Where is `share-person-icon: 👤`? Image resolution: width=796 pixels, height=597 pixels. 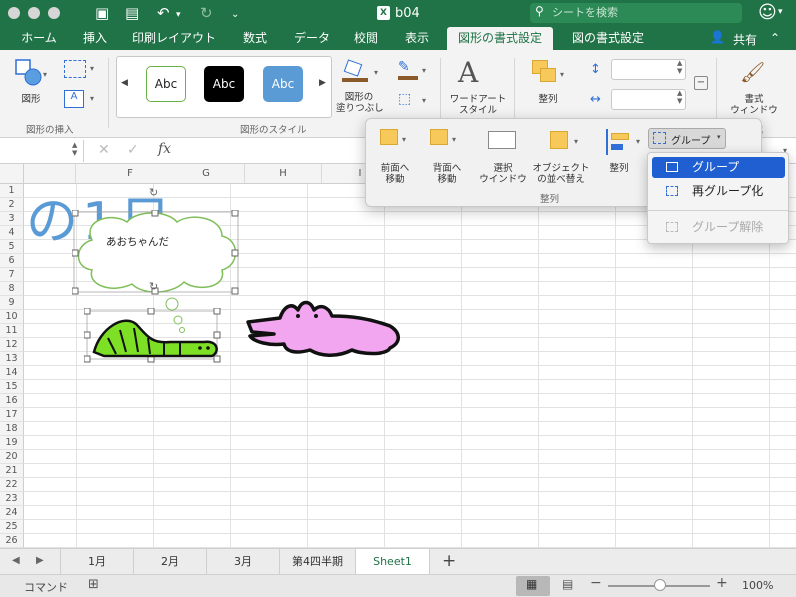
share-person-icon: 👤 is located at coordinates (717, 37).